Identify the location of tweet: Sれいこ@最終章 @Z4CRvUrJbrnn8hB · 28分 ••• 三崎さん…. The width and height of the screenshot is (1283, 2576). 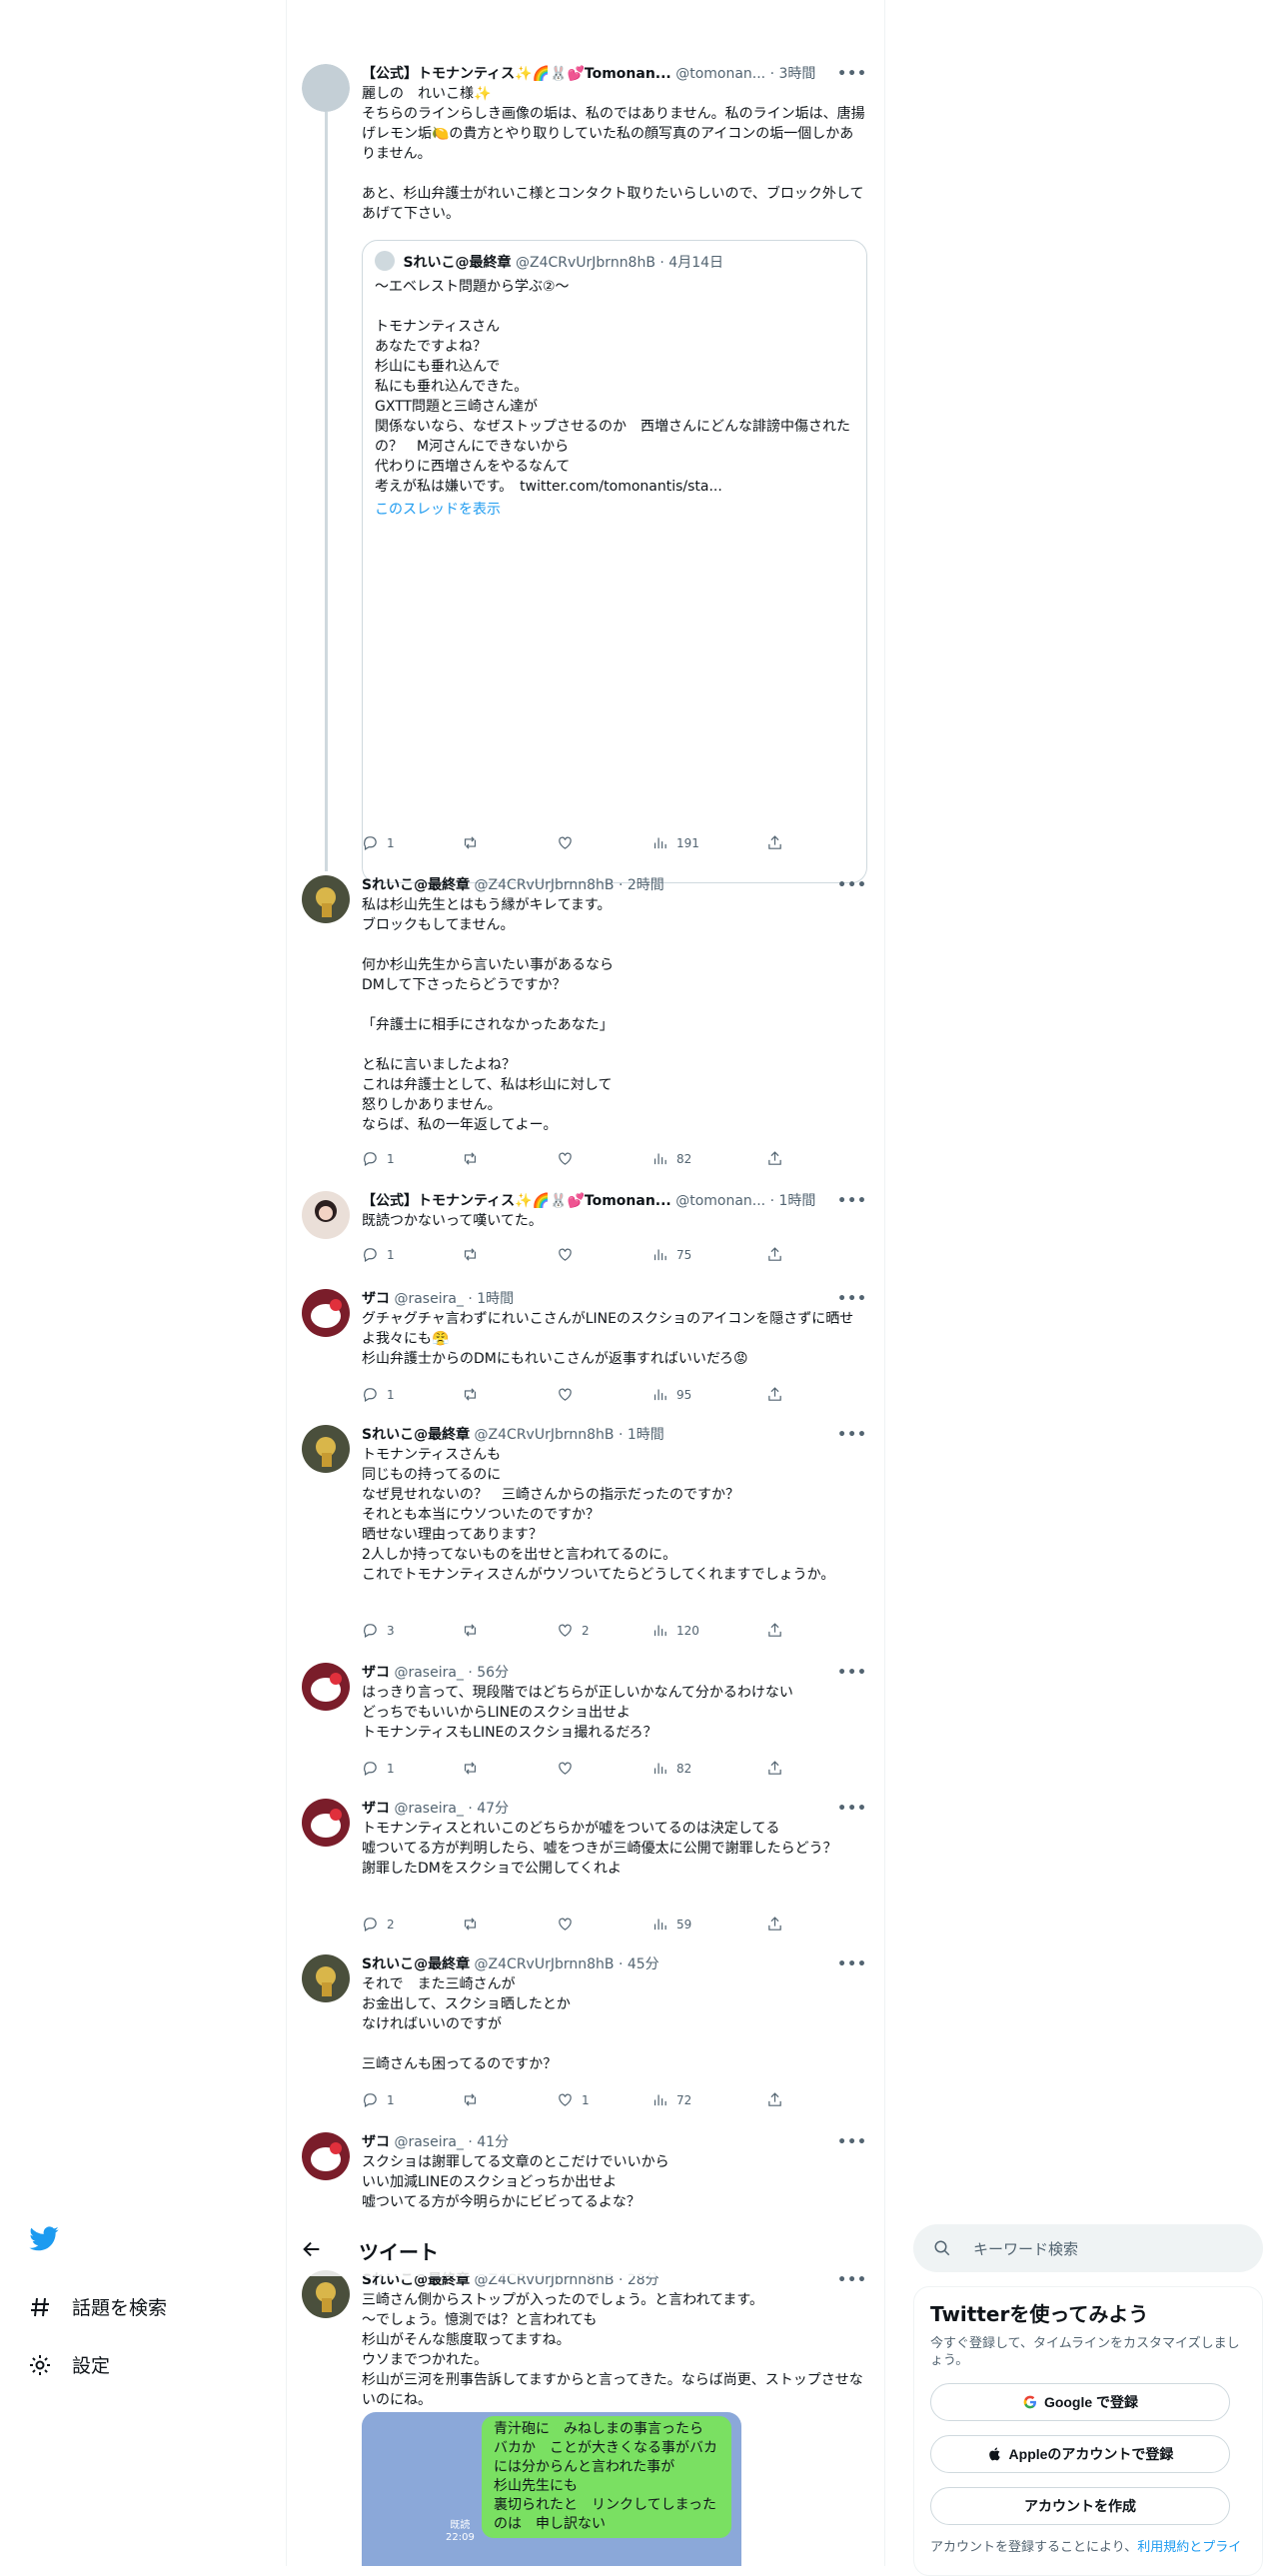
(584, 2418).